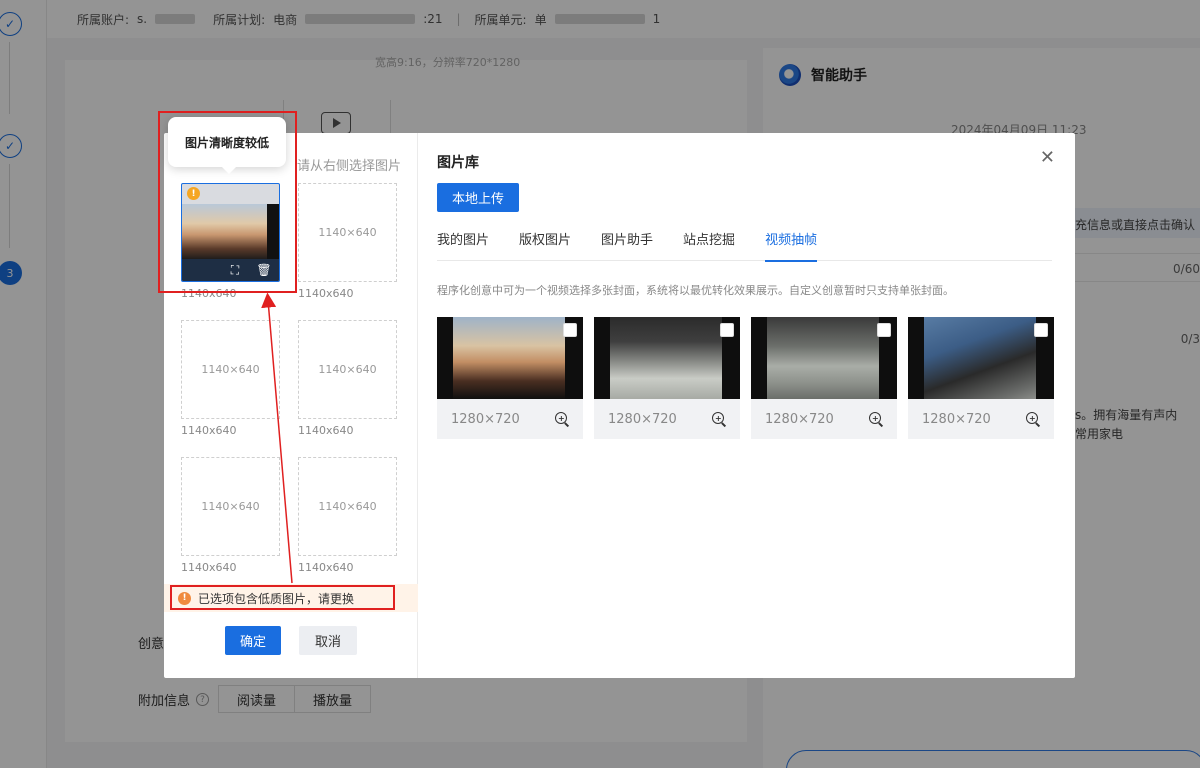 The height and width of the screenshot is (768, 1200). What do you see at coordinates (264, 270) in the screenshot?
I see `delete-icon: 🗑` at bounding box center [264, 270].